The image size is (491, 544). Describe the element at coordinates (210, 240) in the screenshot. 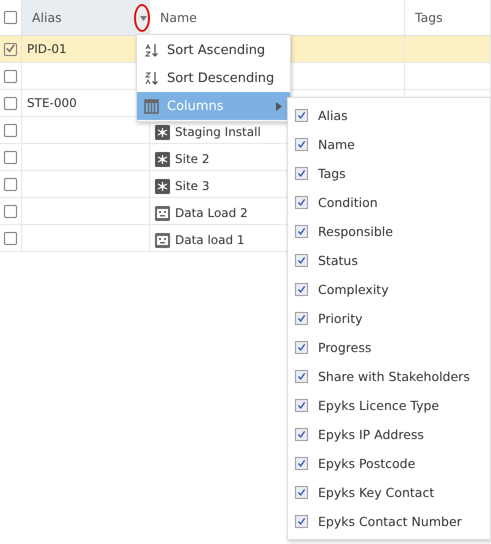

I see `name-text: Data load 1` at that location.